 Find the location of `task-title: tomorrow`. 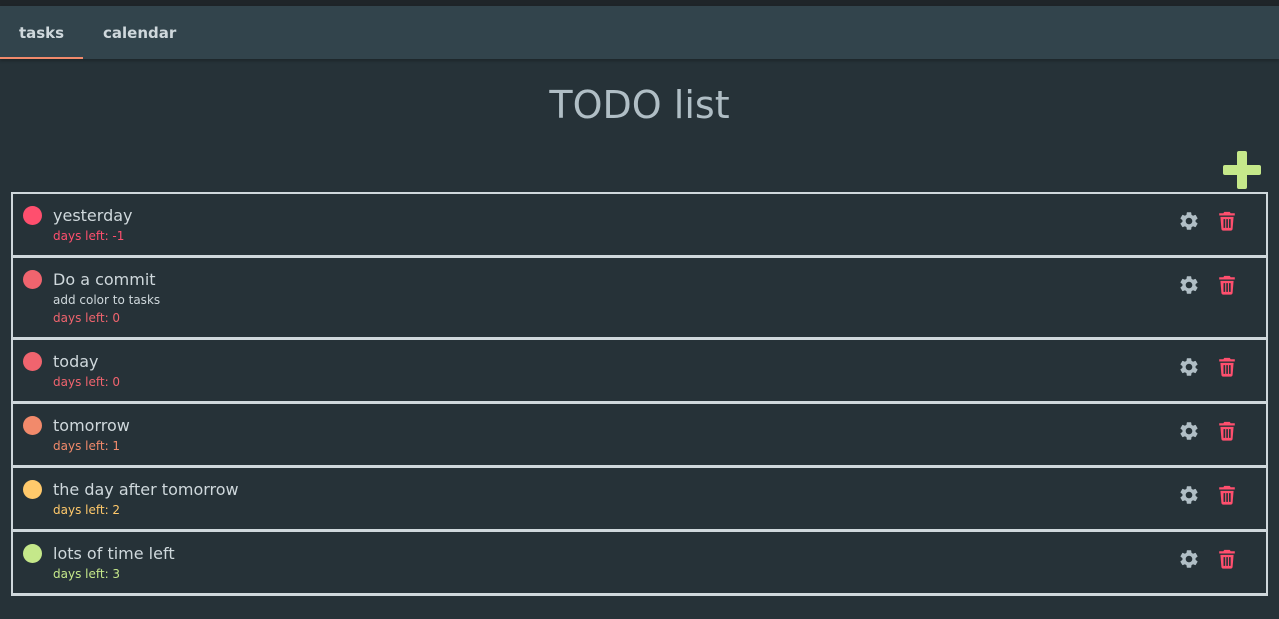

task-title: tomorrow is located at coordinates (91, 425).